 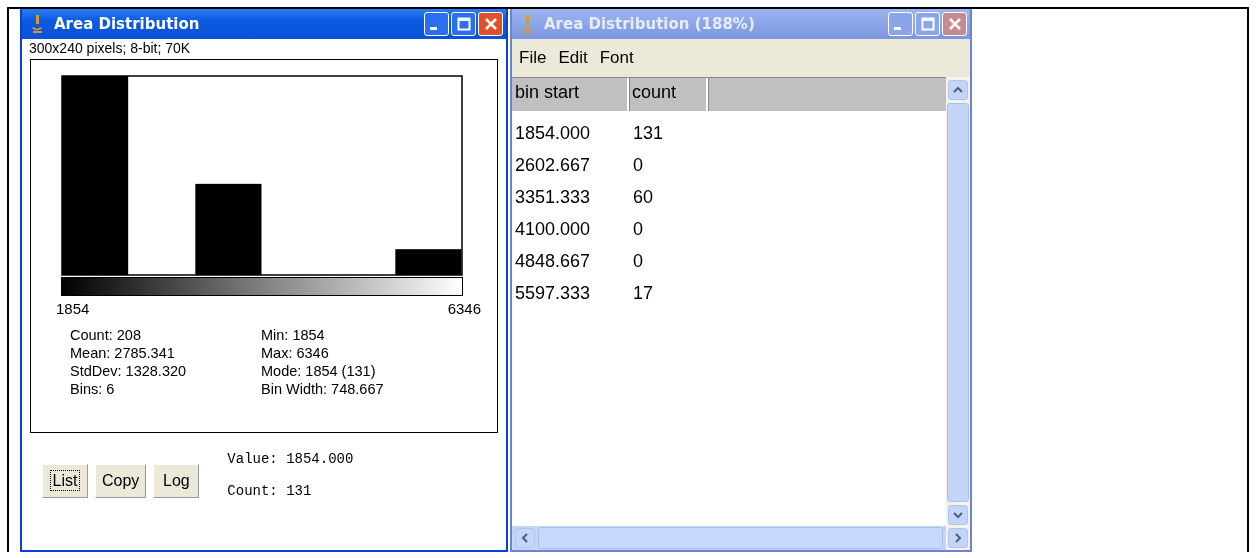 I want to click on statistic: StdDev: 1328.320, so click(x=129, y=371).